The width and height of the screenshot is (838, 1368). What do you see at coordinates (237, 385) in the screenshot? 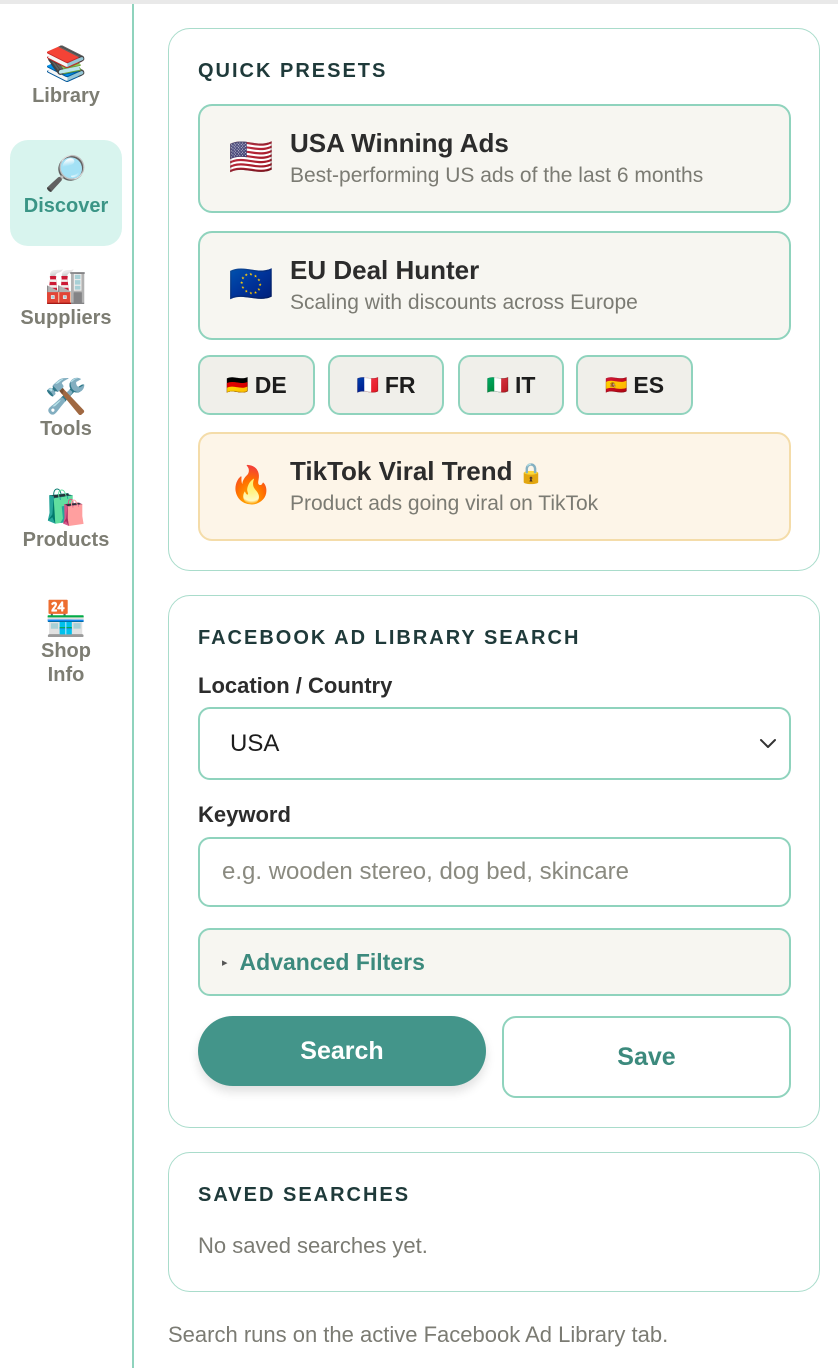
I see `de-flag-icon: 🇩🇪` at bounding box center [237, 385].